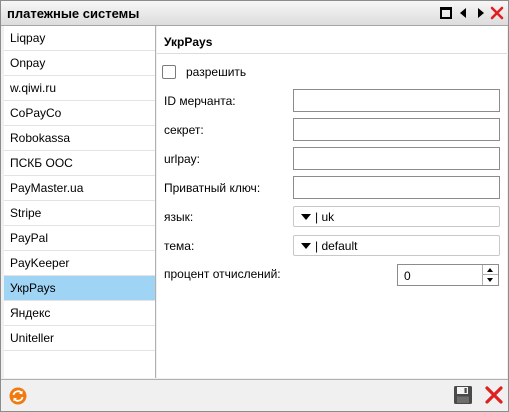 The image size is (509, 412). Describe the element at coordinates (490, 270) in the screenshot. I see `stepper-up-icon` at that location.